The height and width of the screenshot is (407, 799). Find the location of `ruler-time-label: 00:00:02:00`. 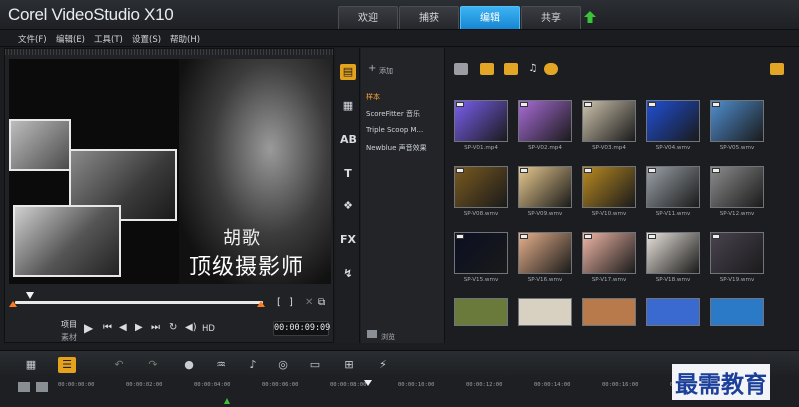

ruler-time-label: 00:00:02:00 is located at coordinates (144, 385).